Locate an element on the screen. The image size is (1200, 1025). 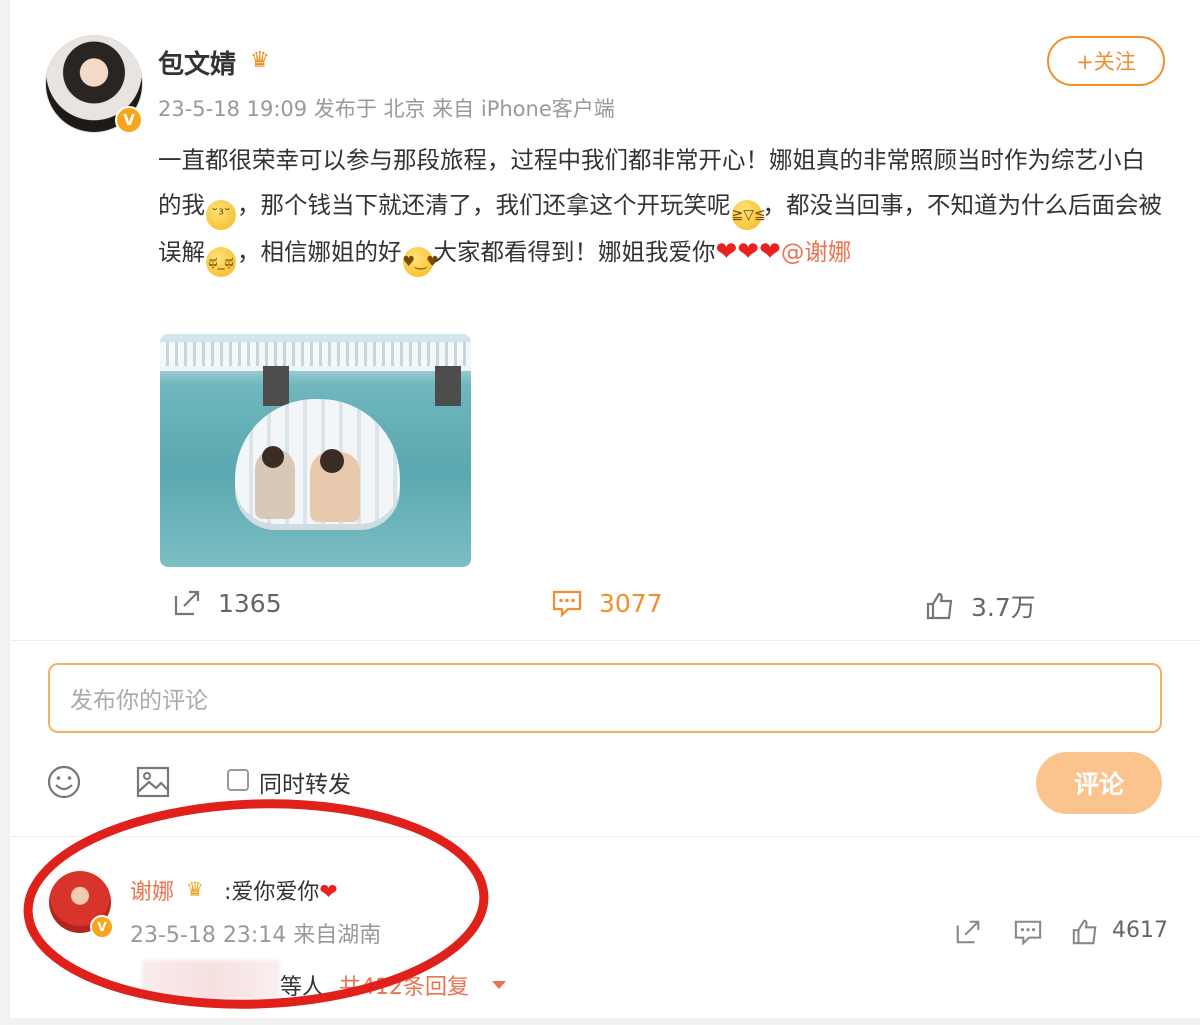
blurred-reply-names is located at coordinates (211, 980).